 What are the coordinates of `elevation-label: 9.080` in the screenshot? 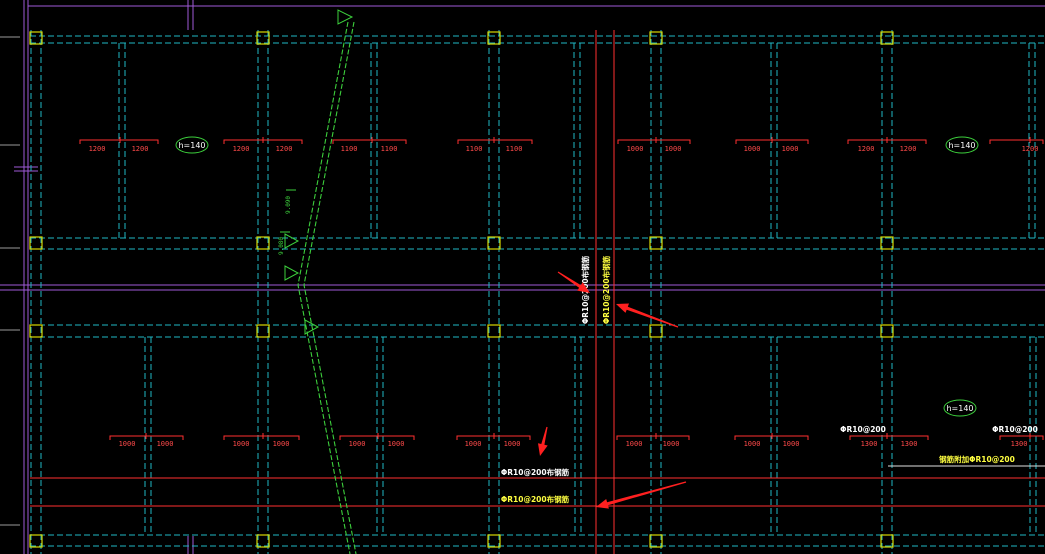 It's located at (281, 246).